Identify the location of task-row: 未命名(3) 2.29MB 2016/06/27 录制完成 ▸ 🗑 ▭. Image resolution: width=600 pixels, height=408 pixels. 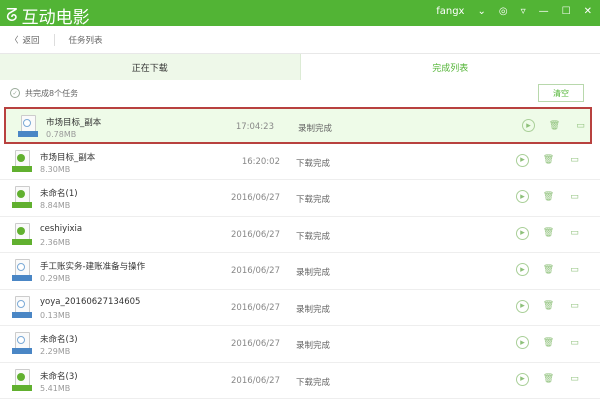
(300, 344).